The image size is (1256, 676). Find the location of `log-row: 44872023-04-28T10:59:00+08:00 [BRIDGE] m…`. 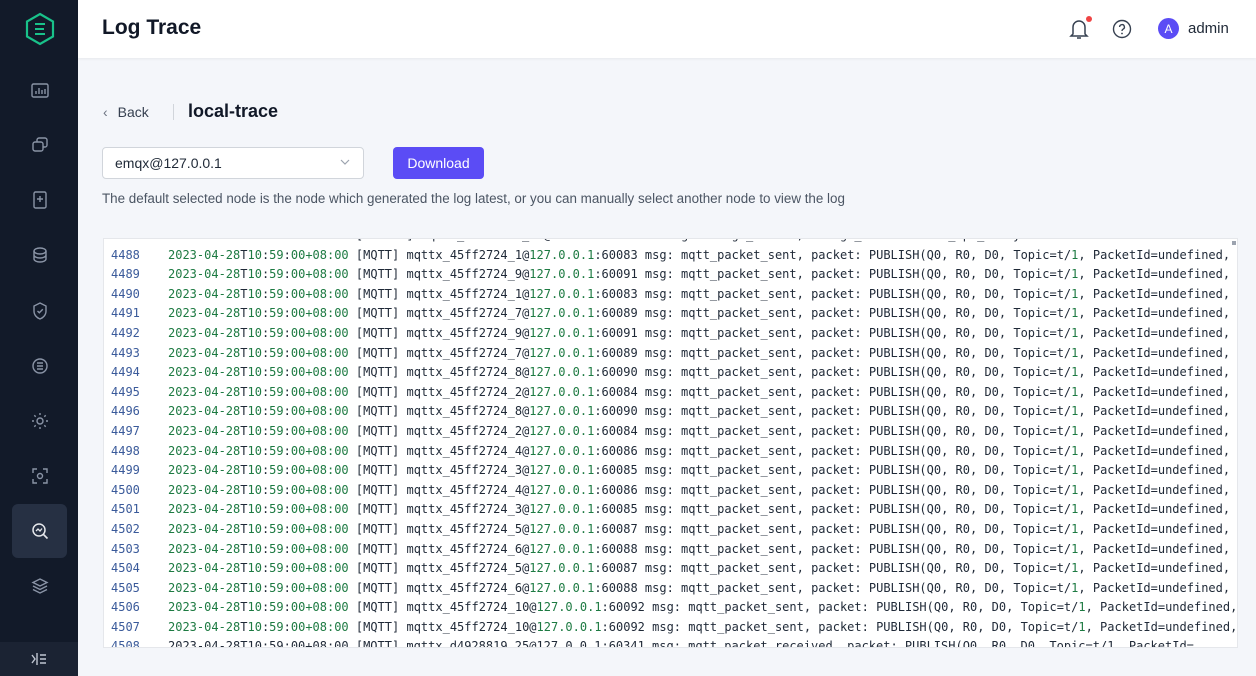

log-row: 44872023-04-28T10:59:00+08:00 [BRIDGE] m… is located at coordinates (670, 242).